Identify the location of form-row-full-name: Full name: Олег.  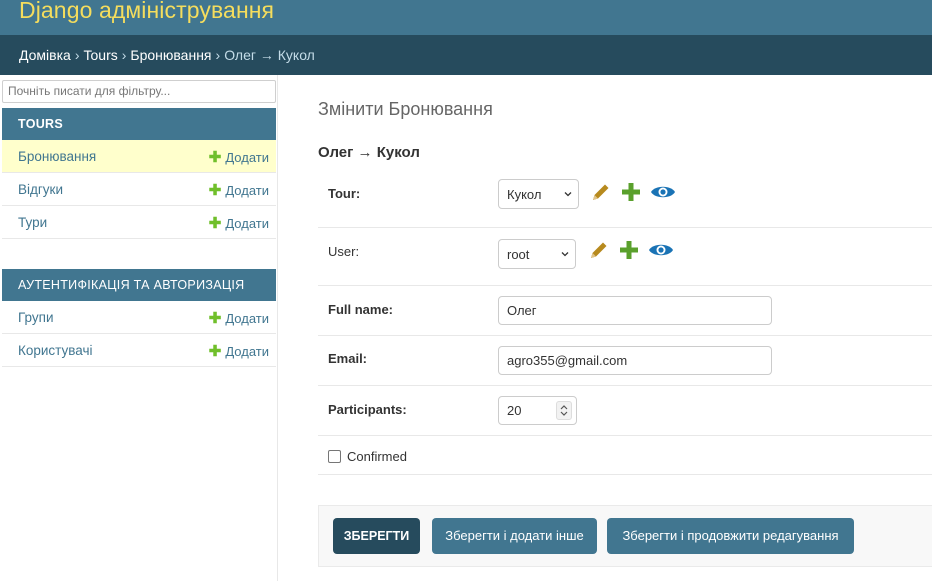
(625, 311).